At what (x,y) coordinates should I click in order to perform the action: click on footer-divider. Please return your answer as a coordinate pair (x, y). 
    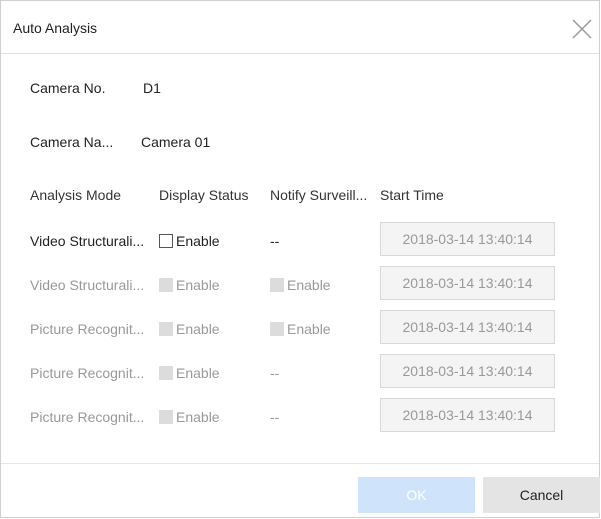
    Looking at the image, I should click on (300, 463).